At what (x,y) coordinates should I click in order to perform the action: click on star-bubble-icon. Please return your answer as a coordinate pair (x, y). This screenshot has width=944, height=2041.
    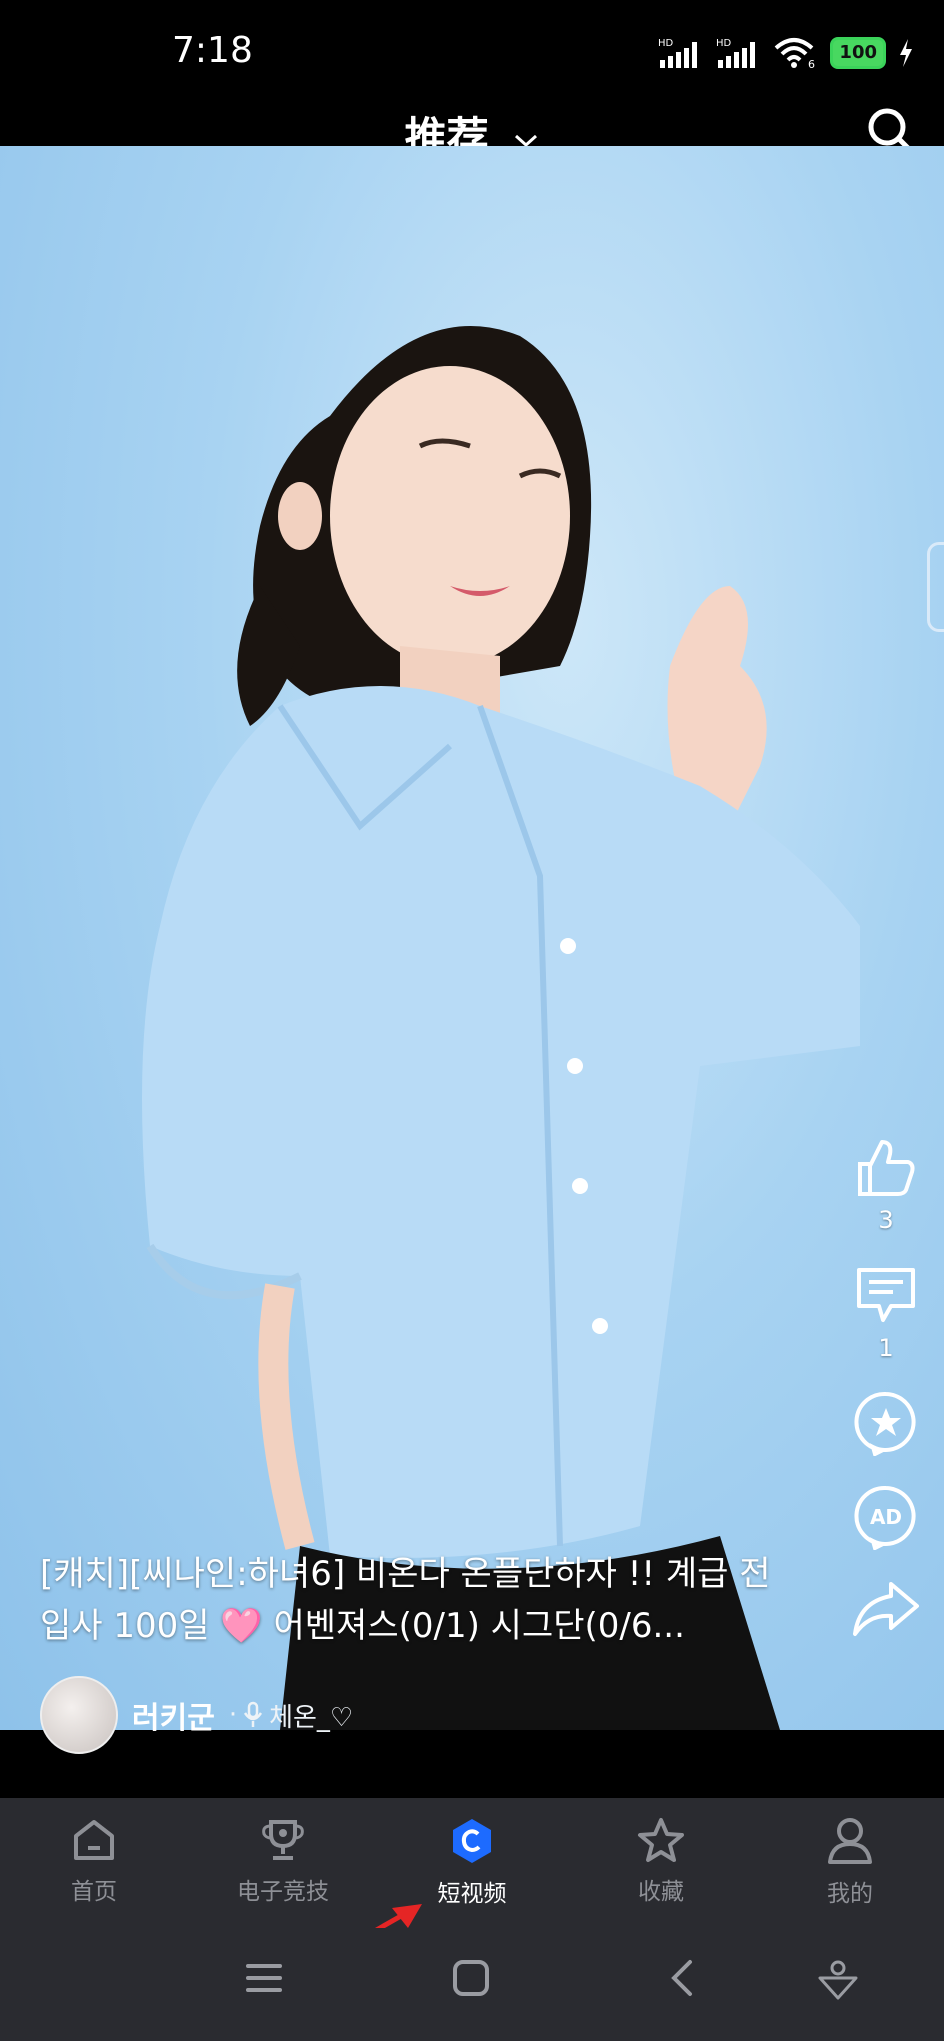
    Looking at the image, I should click on (885, 1423).